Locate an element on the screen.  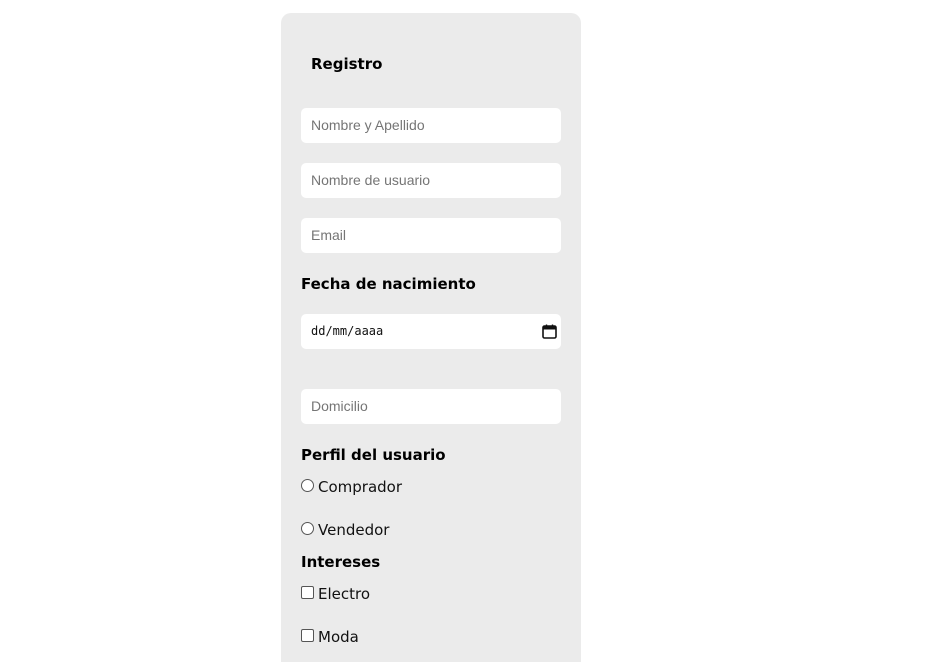
electro-label: Electro is located at coordinates (344, 594).